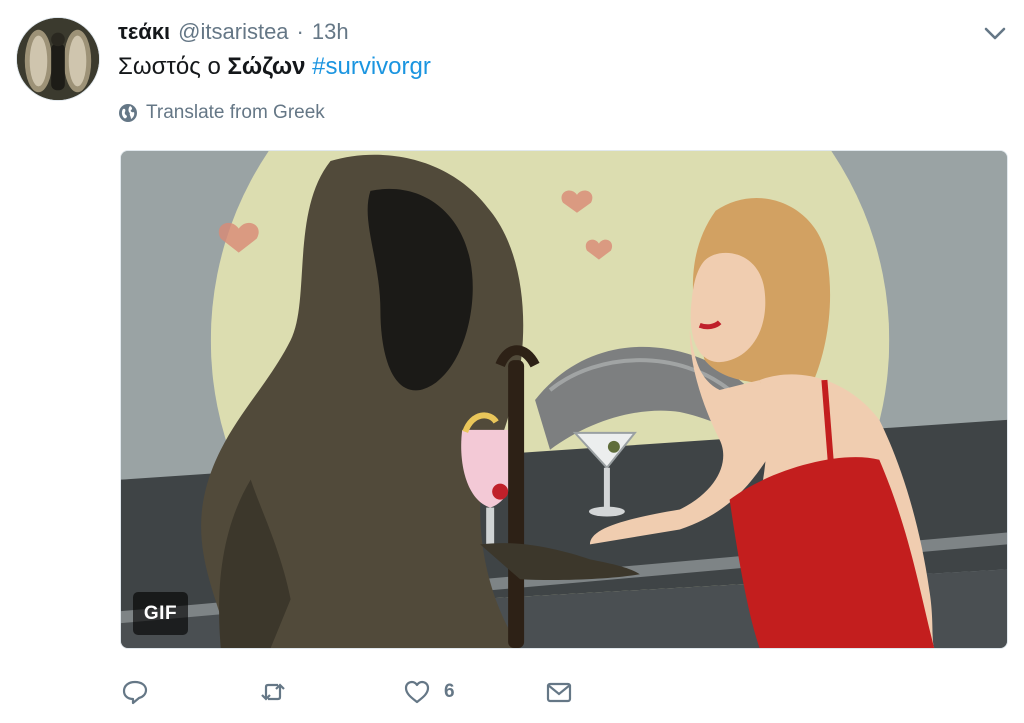 The width and height of the screenshot is (1024, 723). I want to click on direct-message-button, so click(565, 692).